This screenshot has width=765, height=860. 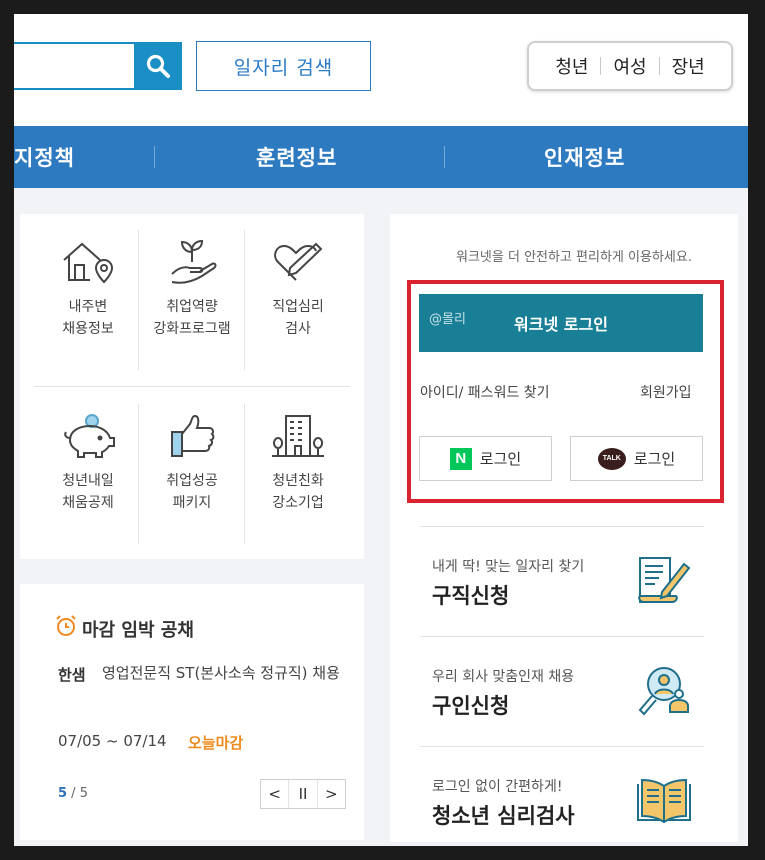 What do you see at coordinates (88, 503) in the screenshot?
I see `service-label-line2: 채움공제` at bounding box center [88, 503].